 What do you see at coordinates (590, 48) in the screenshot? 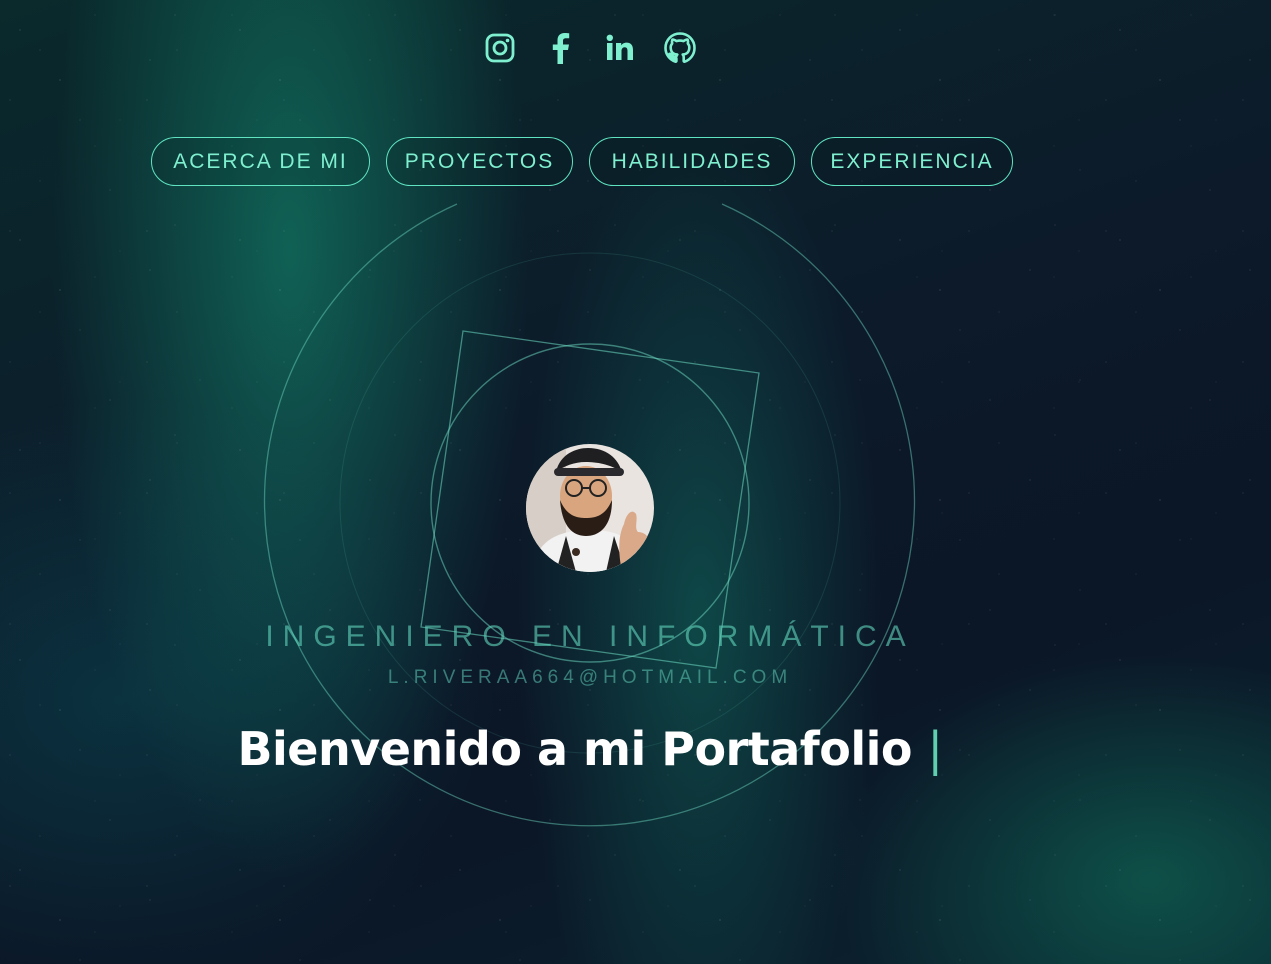
I see `social-links` at bounding box center [590, 48].